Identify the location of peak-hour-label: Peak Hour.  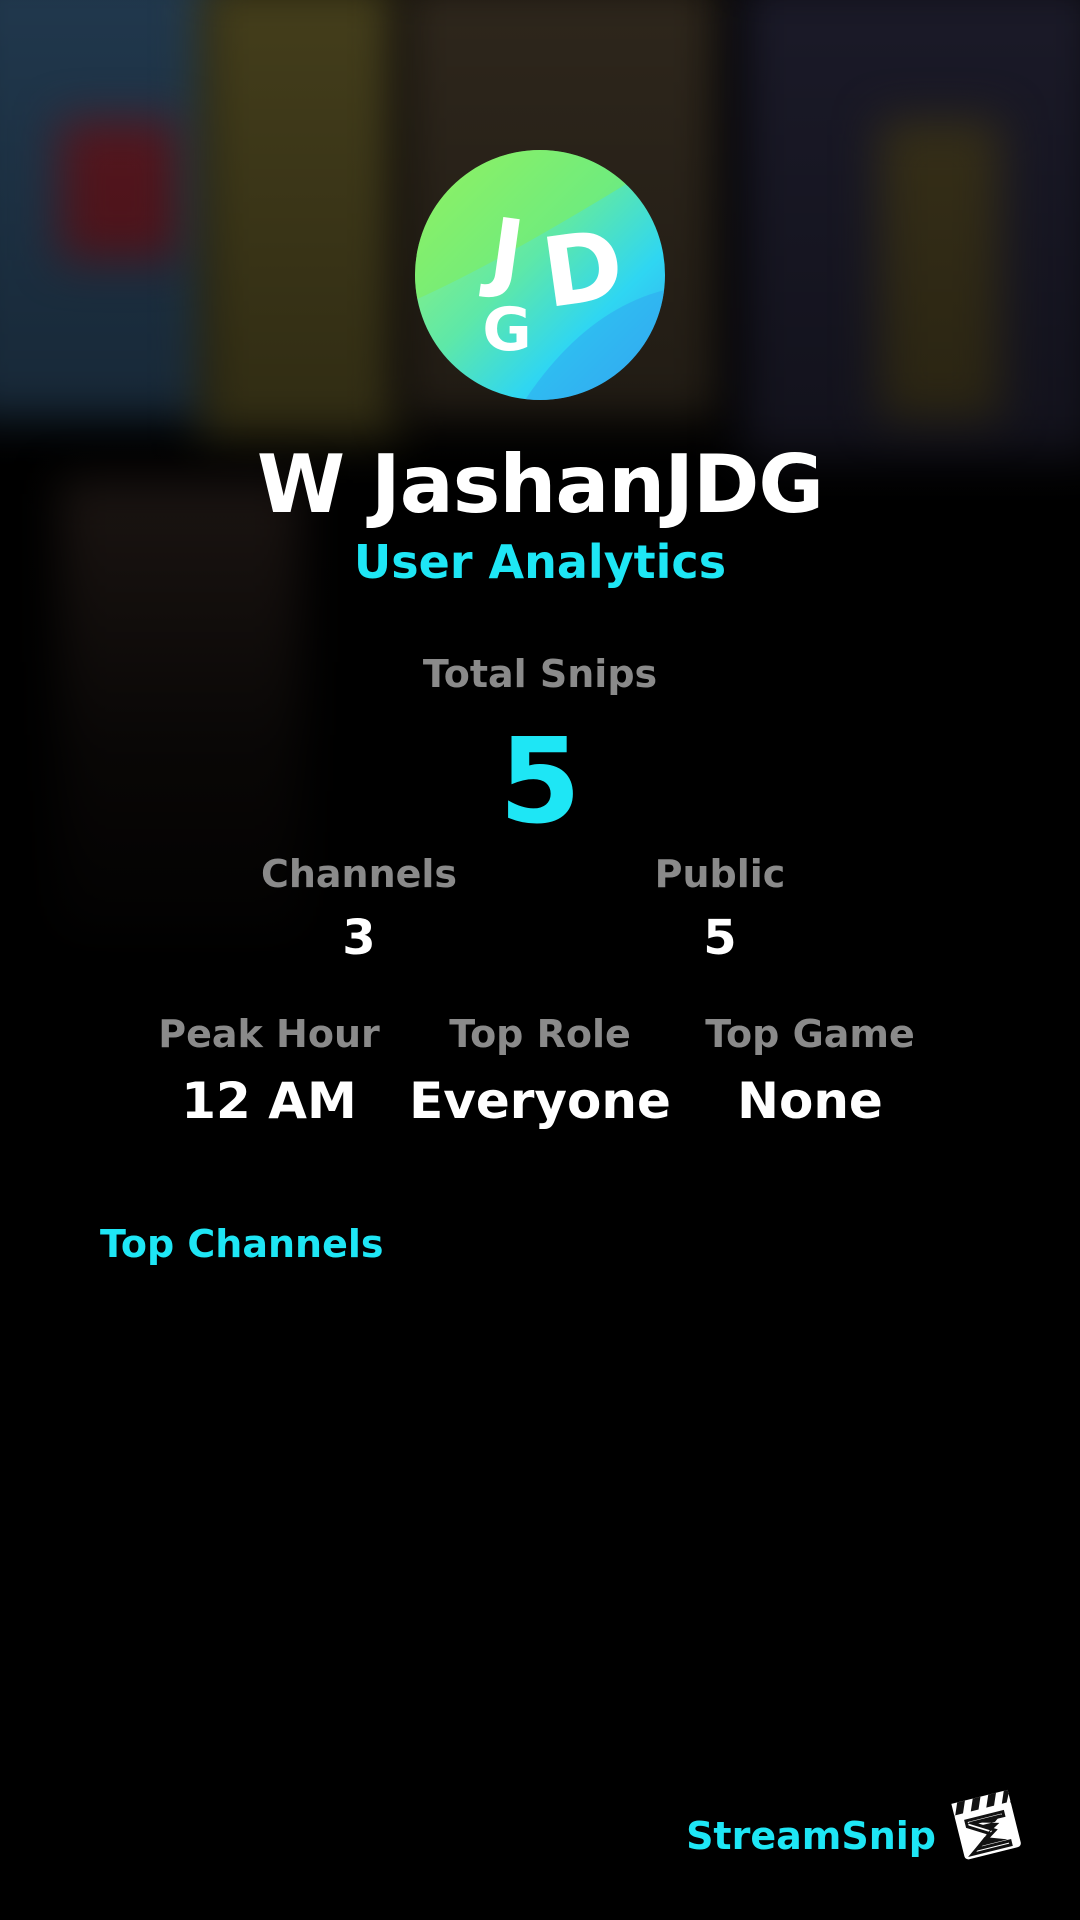
(269, 1034).